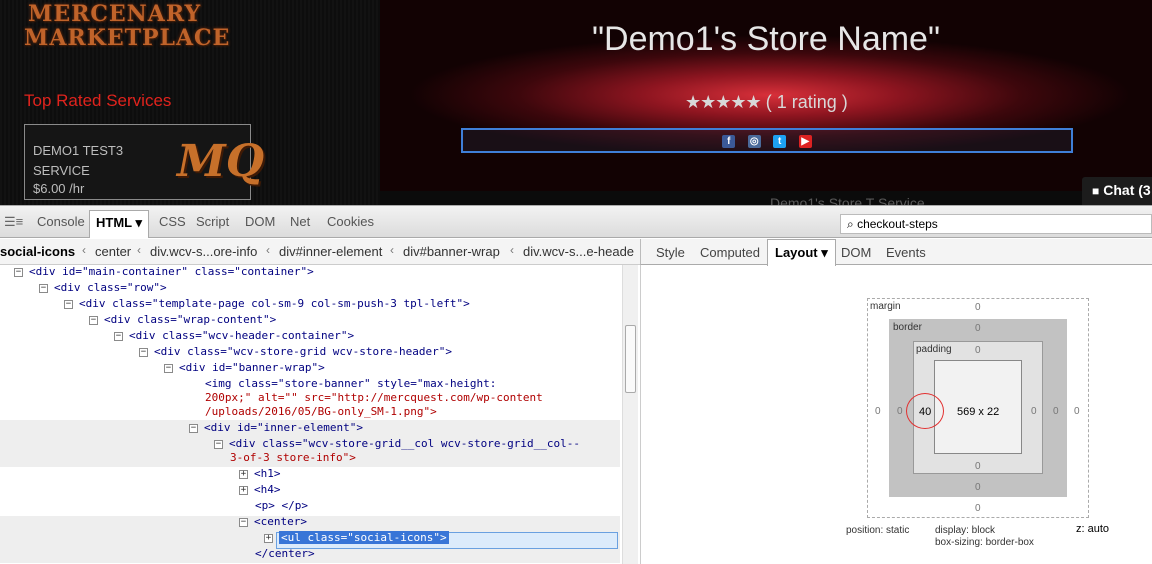 The width and height of the screenshot is (1152, 564). I want to click on margin-top-value: 0, so click(978, 307).